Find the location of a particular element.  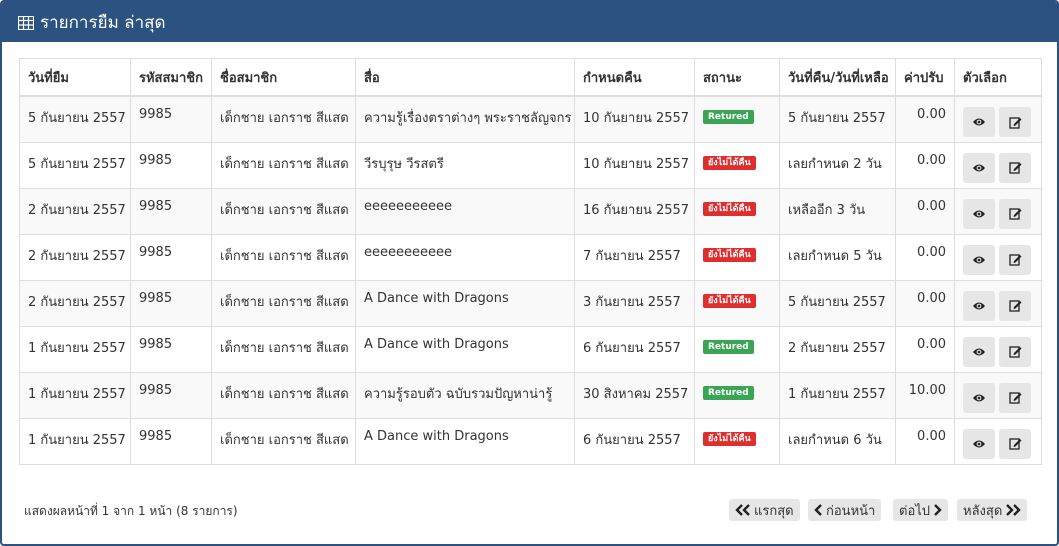

cell-media: A Dance with Dragons is located at coordinates (465, 441).